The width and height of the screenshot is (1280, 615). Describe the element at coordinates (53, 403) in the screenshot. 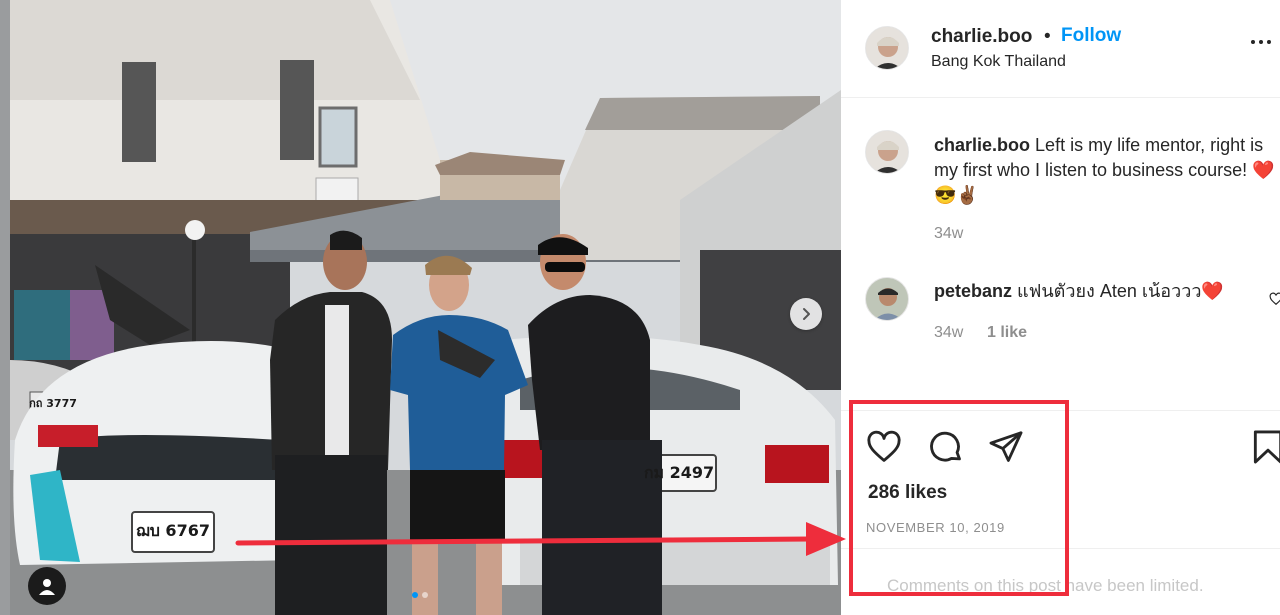

I see `license-plate-small: กถ 3777` at that location.